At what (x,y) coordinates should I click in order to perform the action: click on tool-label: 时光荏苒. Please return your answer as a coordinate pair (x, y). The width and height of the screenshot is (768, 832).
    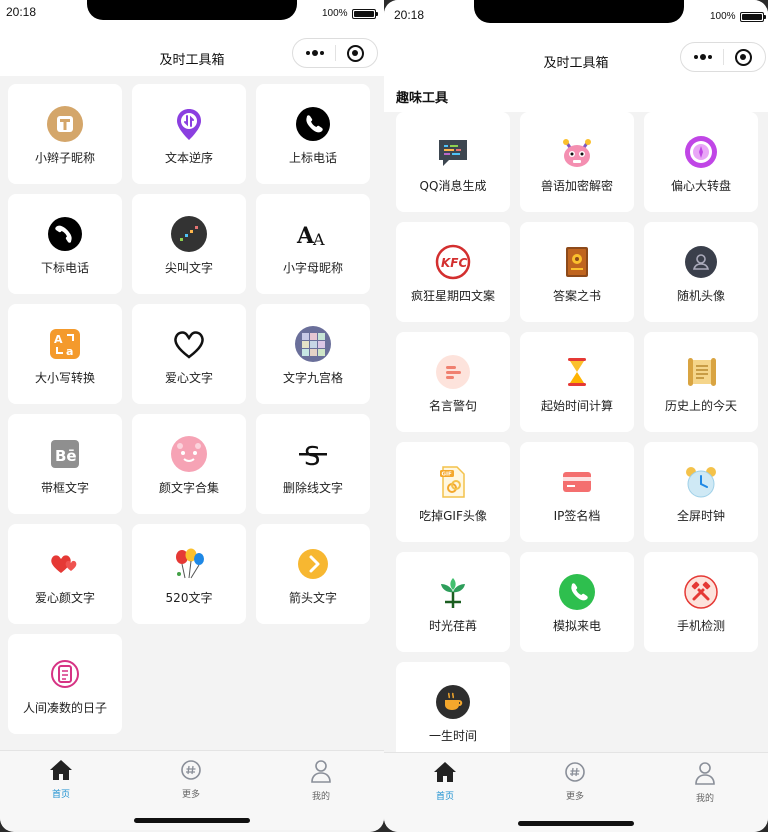
    Looking at the image, I should click on (452, 626).